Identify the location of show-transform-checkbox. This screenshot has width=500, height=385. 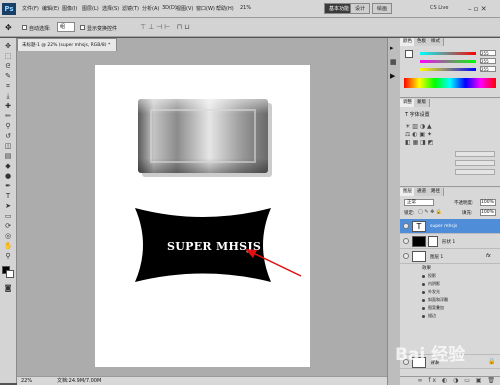
(82, 27).